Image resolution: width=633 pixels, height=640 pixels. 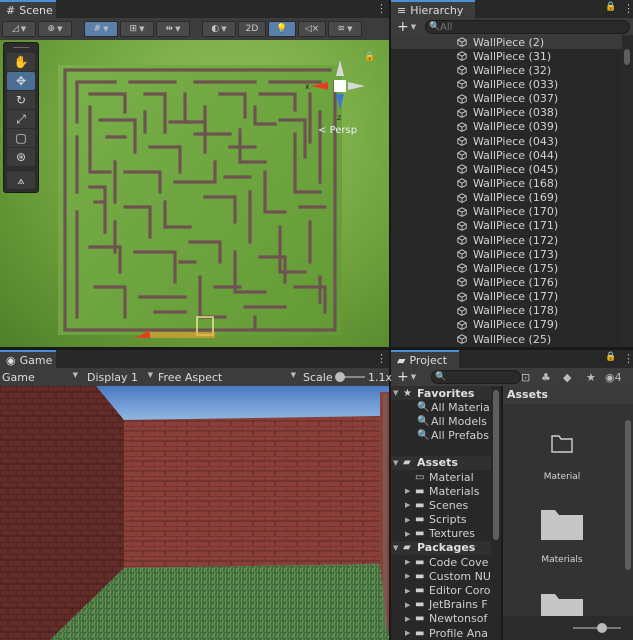 What do you see at coordinates (506, 297) in the screenshot?
I see `hierarchy-item: WallPiece (177)` at bounding box center [506, 297].